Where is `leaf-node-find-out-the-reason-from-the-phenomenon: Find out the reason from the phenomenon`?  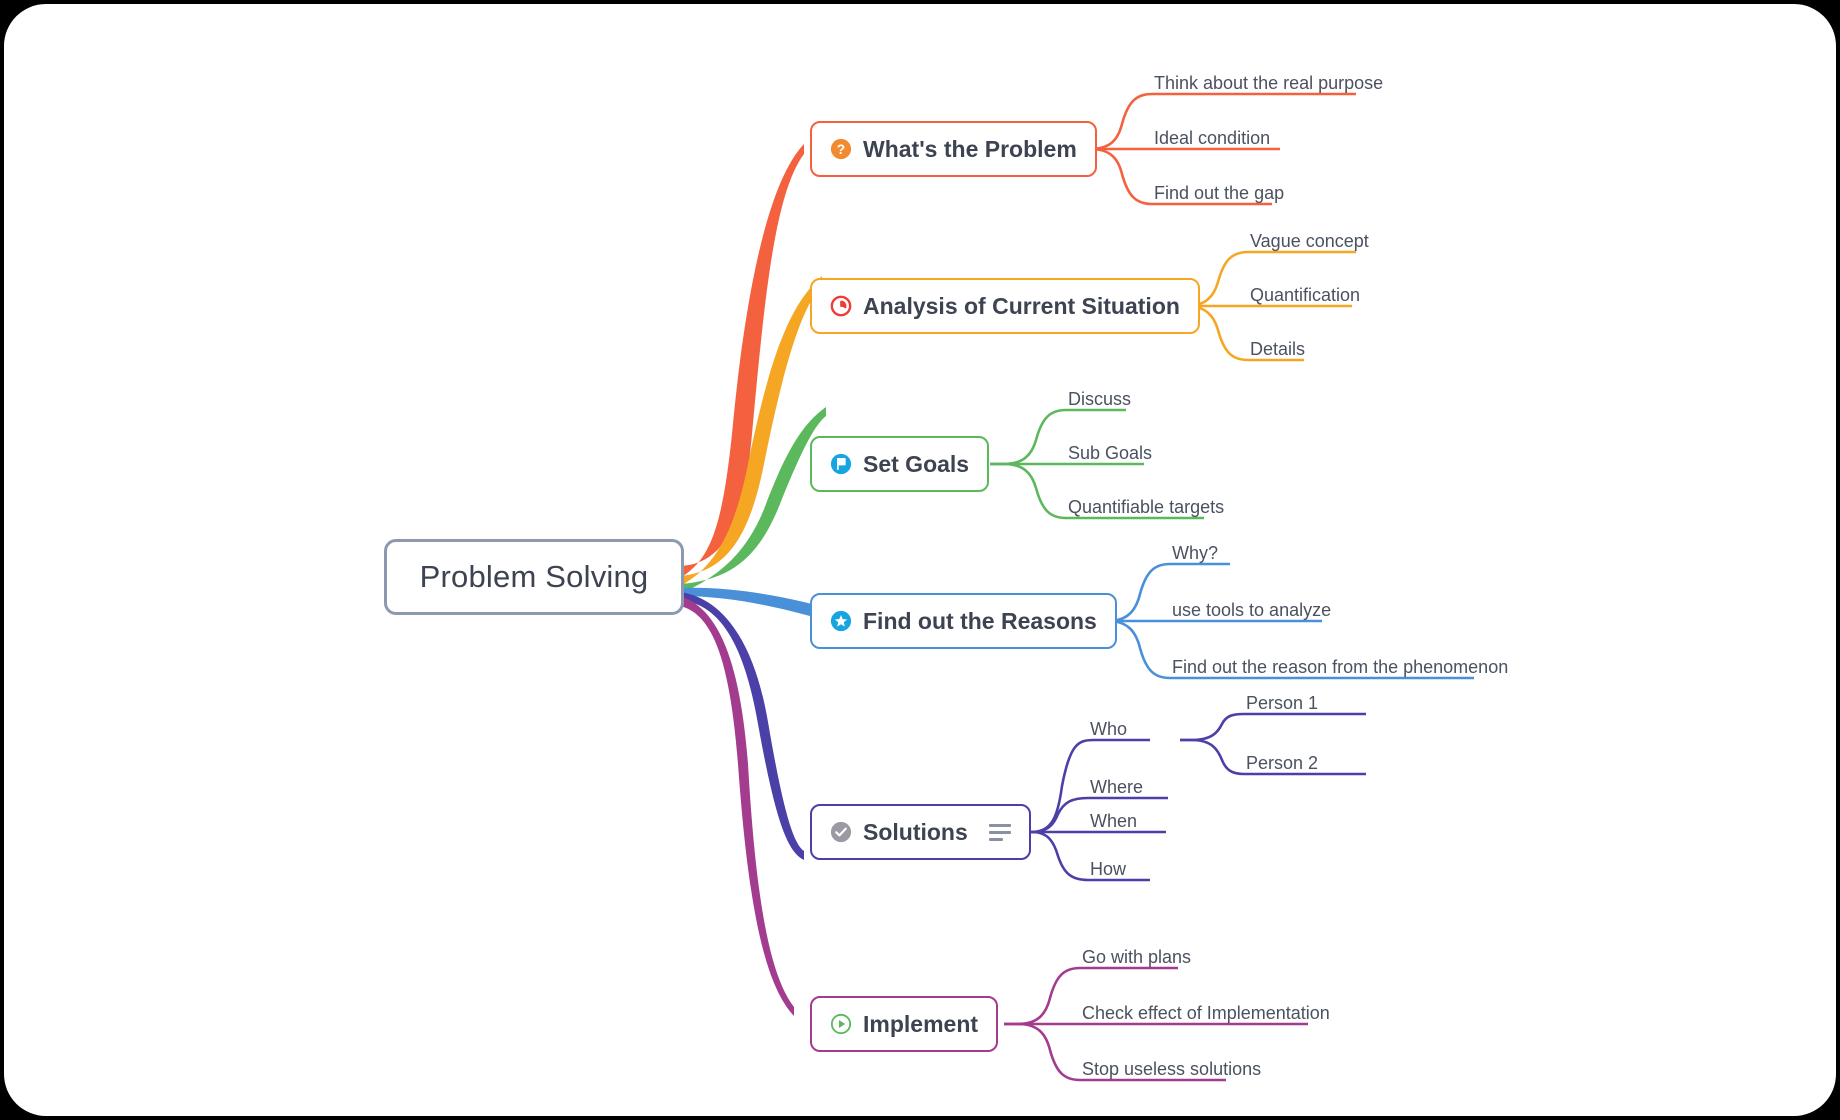
leaf-node-find-out-the-reason-from-the-phenomenon: Find out the reason from the phenomenon is located at coordinates (1339, 665).